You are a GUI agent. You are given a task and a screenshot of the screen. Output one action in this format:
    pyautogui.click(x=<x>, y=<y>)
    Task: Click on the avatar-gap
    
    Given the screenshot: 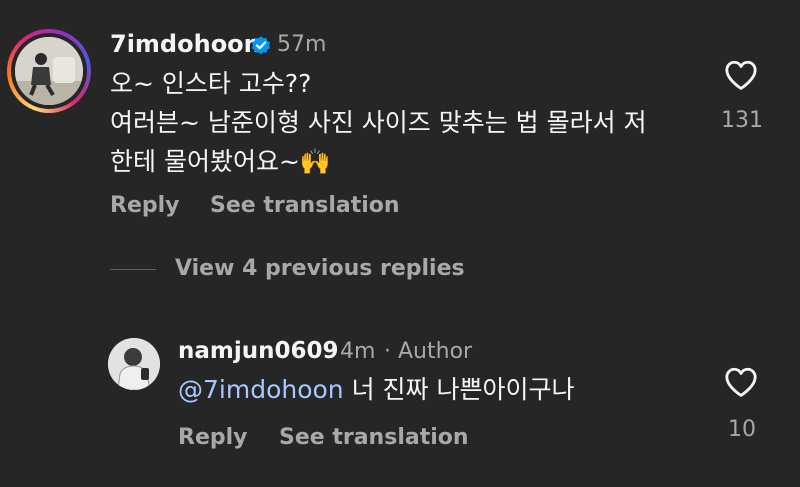 What is the action you would take?
    pyautogui.click(x=49, y=71)
    